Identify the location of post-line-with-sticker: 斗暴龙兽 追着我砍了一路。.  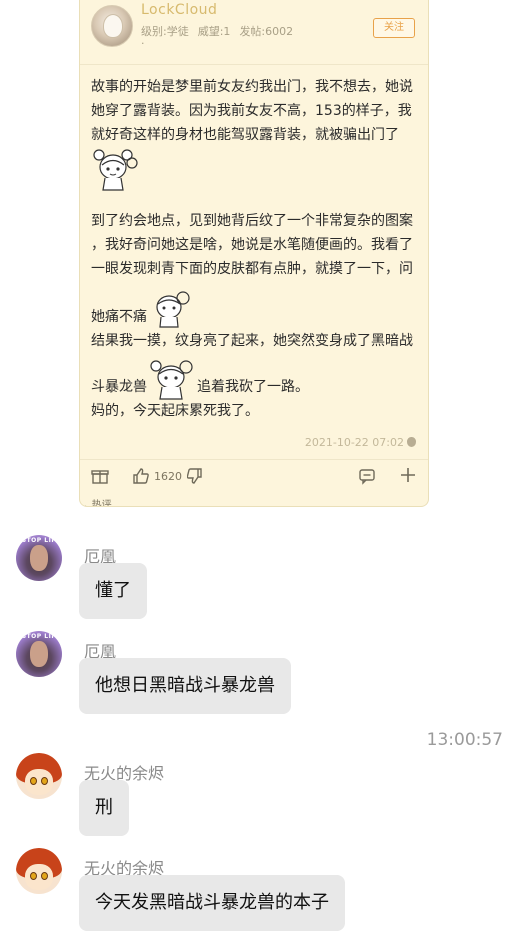
(255, 376).